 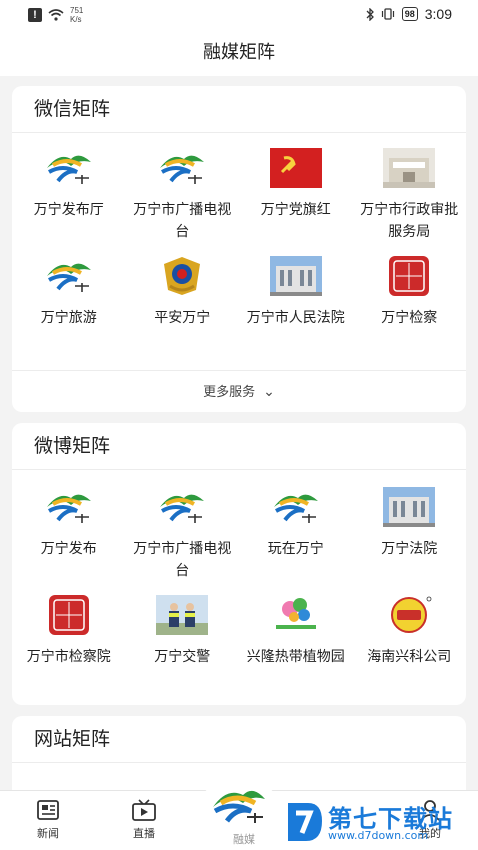 What do you see at coordinates (239, 15) in the screenshot?
I see `status-bar: ! 751 K/s 98 3:09` at bounding box center [239, 15].